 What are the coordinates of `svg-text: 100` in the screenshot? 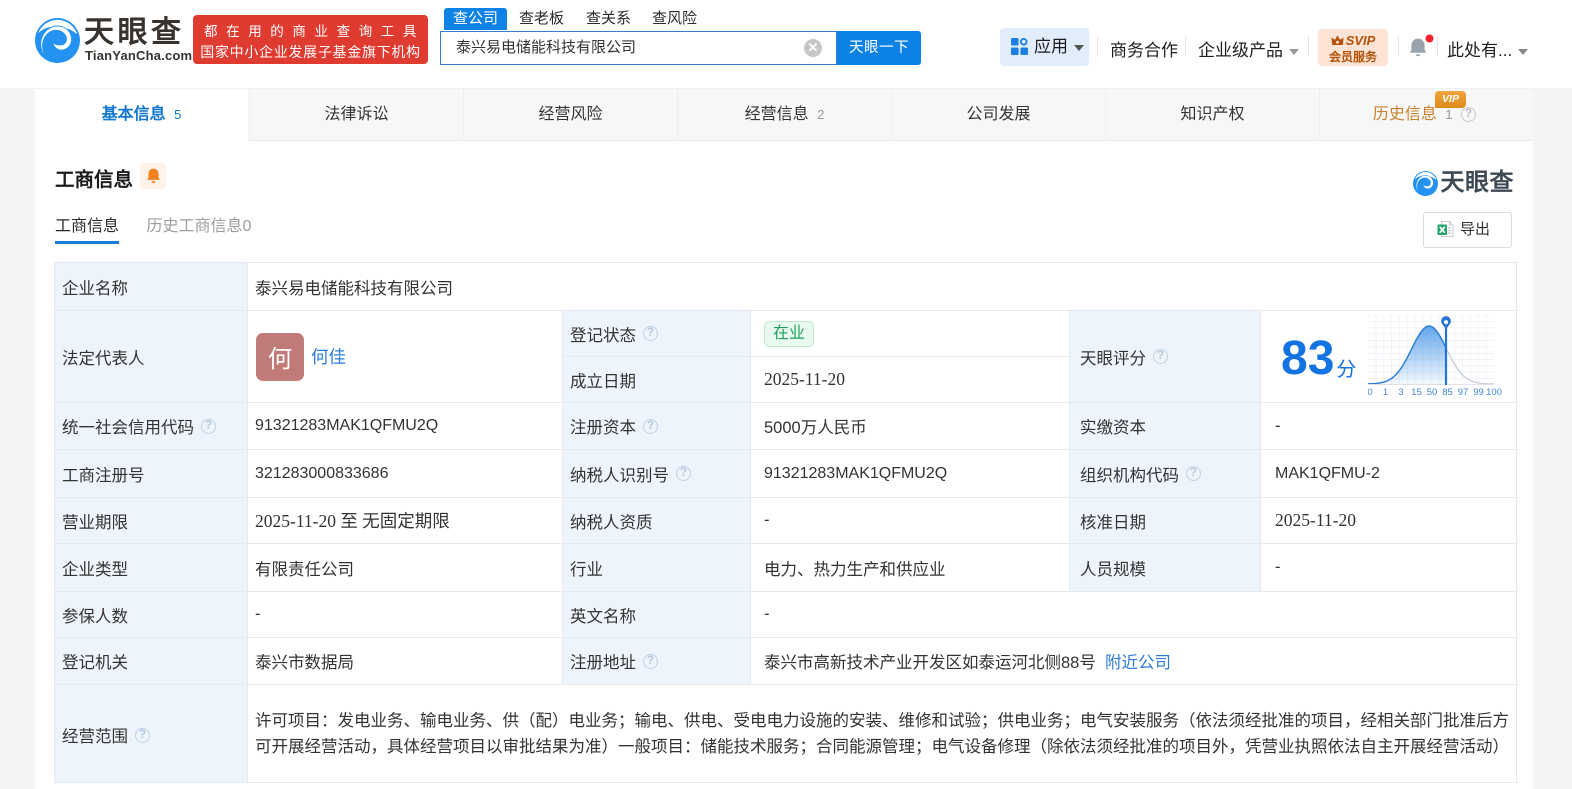 It's located at (1494, 392).